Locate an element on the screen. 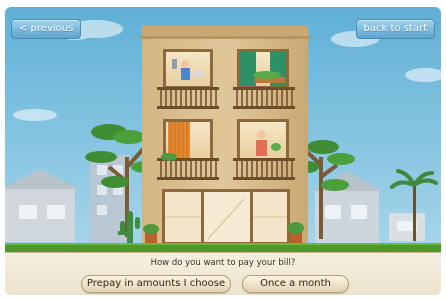 This screenshot has height=298, width=446. window-green-curtains is located at coordinates (263, 69).